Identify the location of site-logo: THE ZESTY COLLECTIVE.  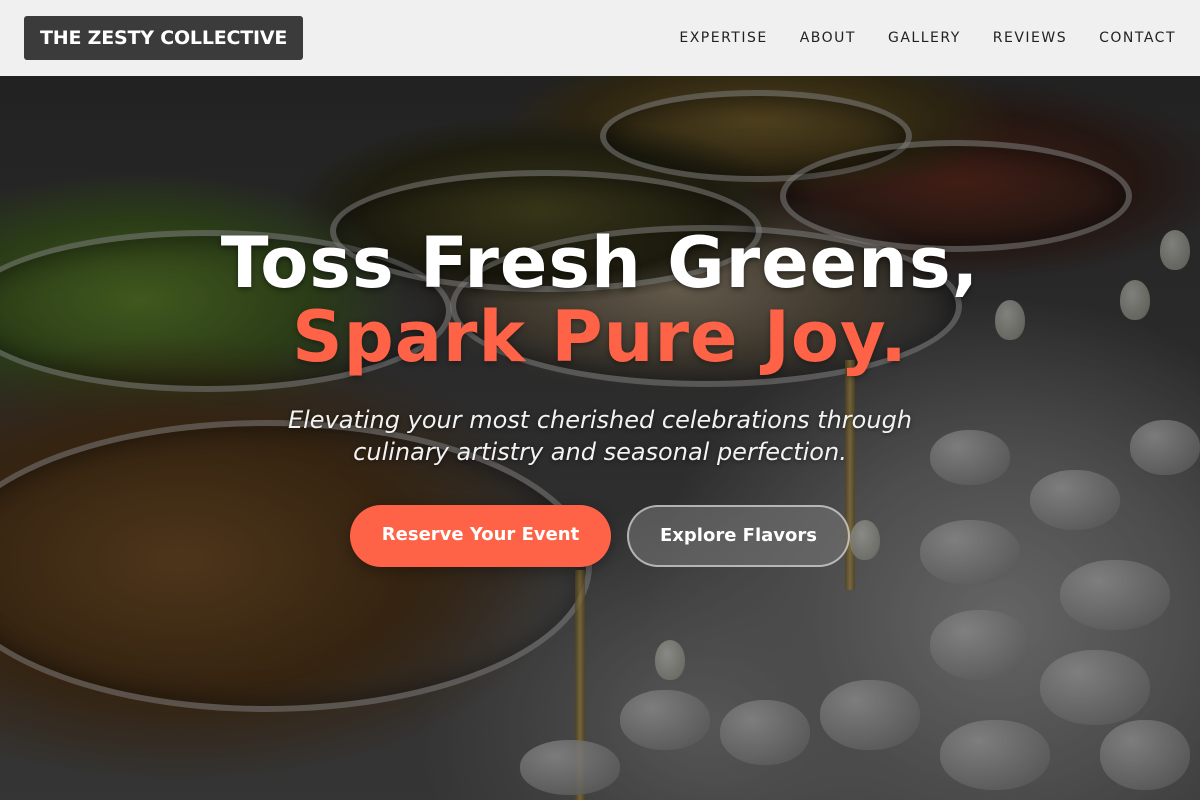
(164, 38).